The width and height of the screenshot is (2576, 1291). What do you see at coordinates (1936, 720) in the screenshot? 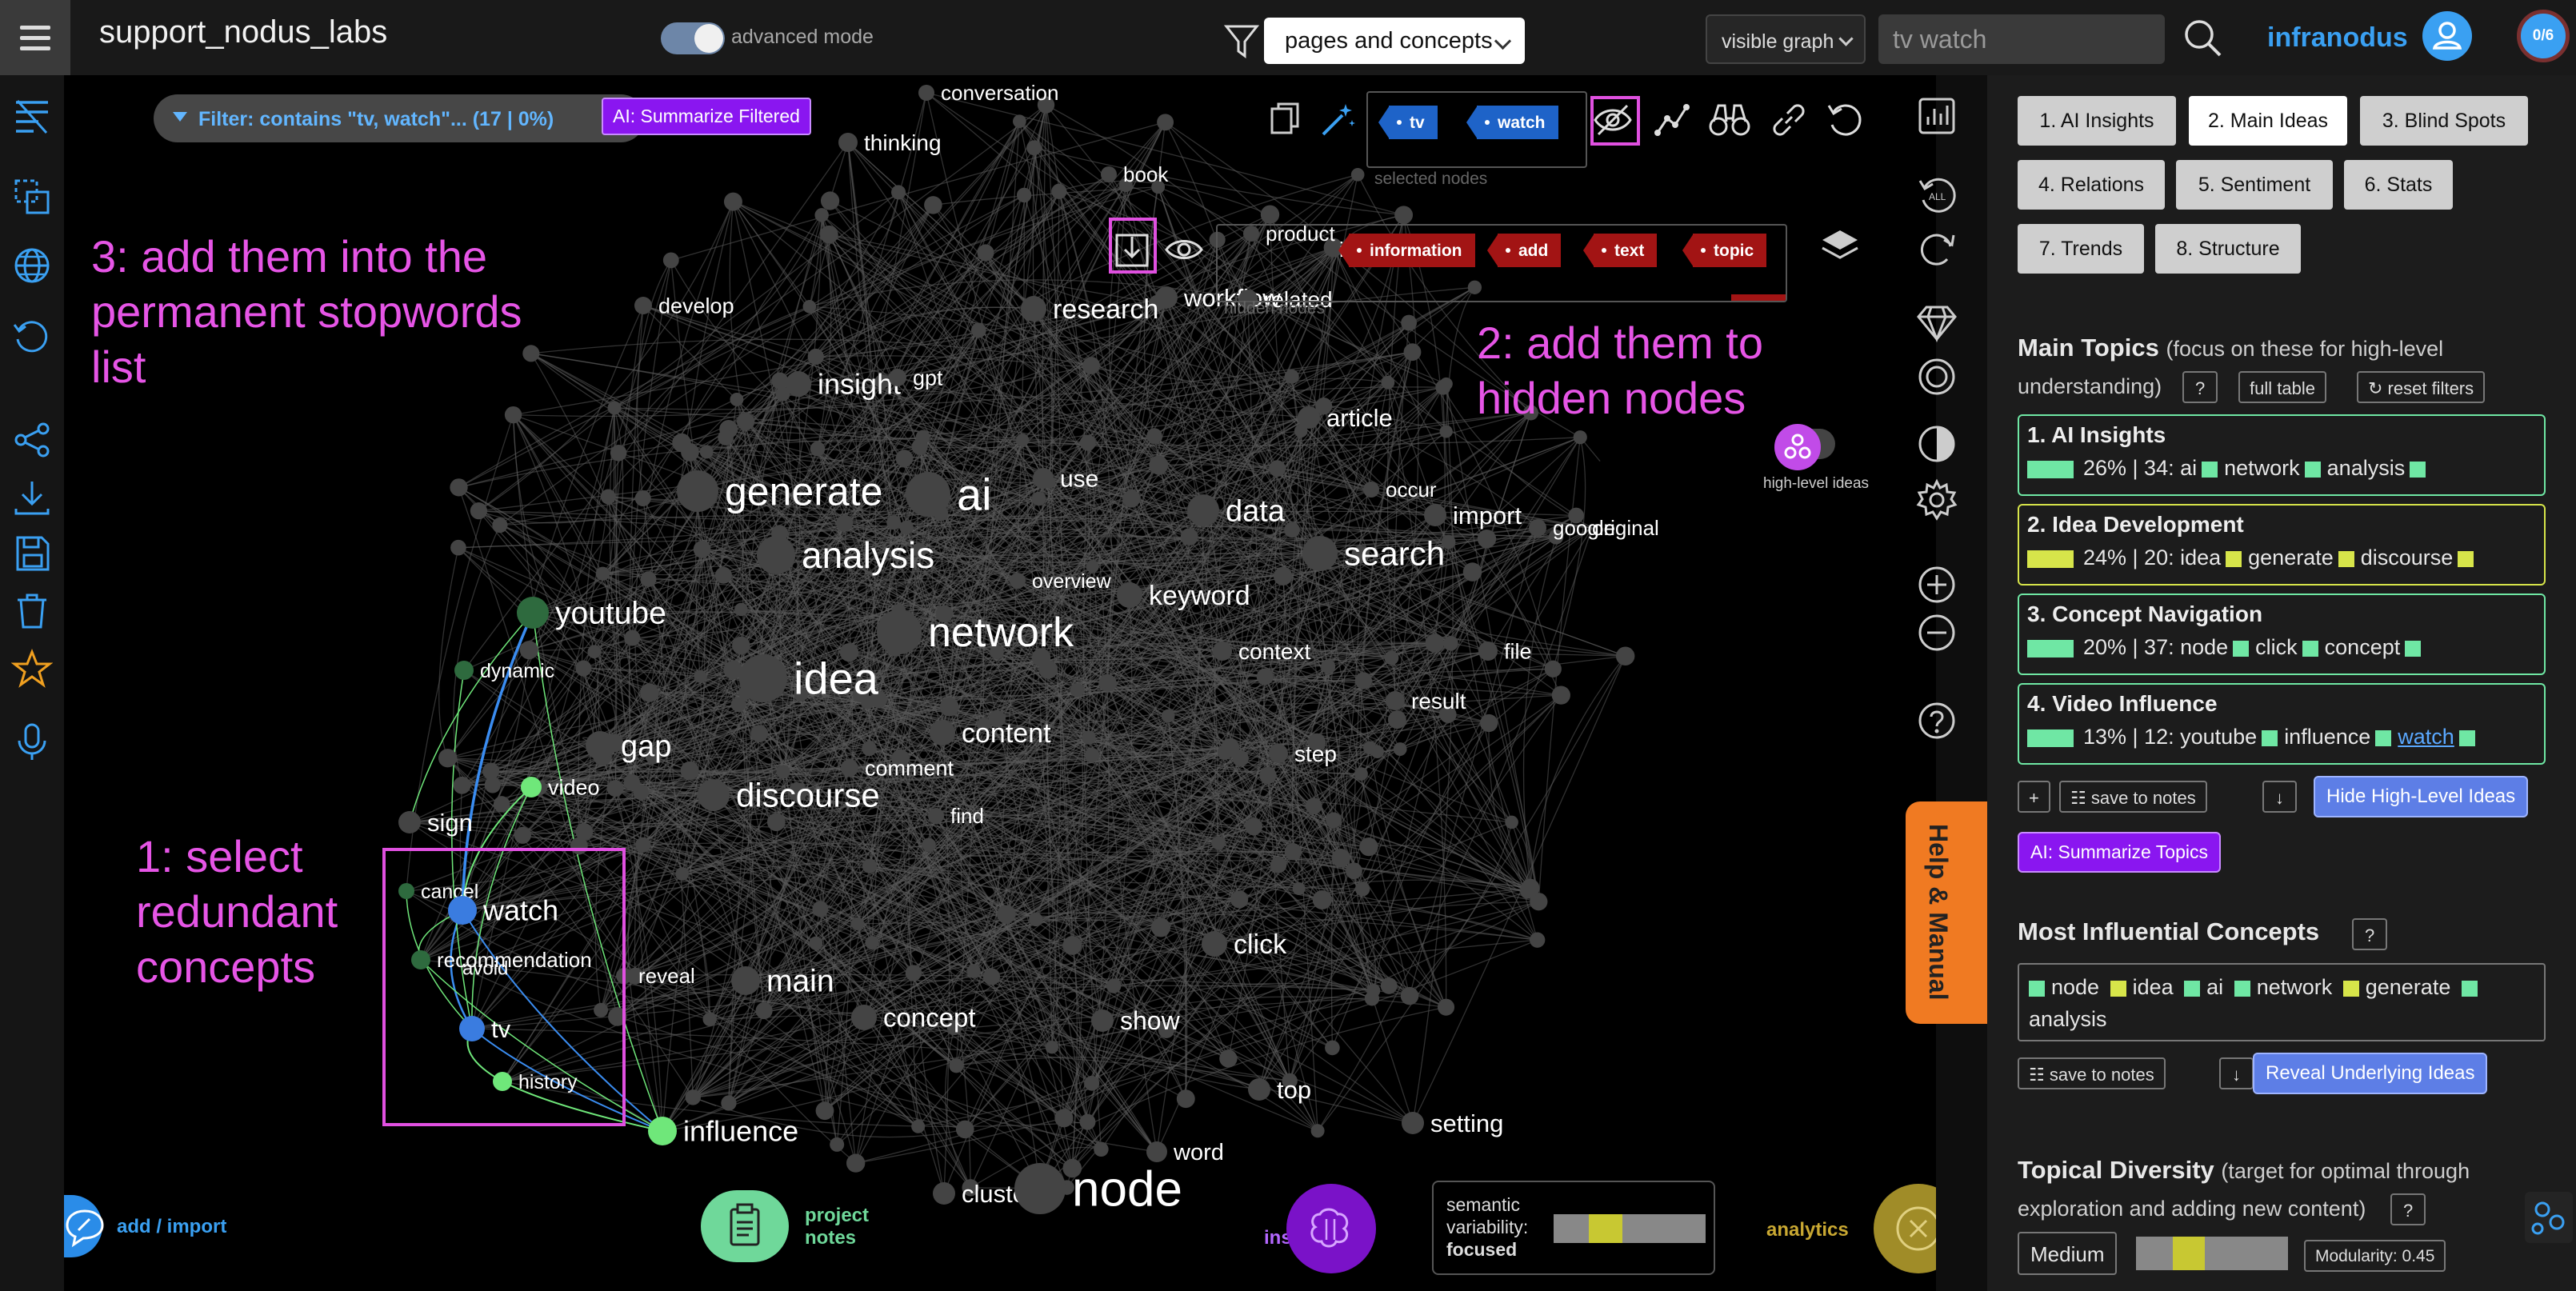
I see `help-question-icon` at bounding box center [1936, 720].